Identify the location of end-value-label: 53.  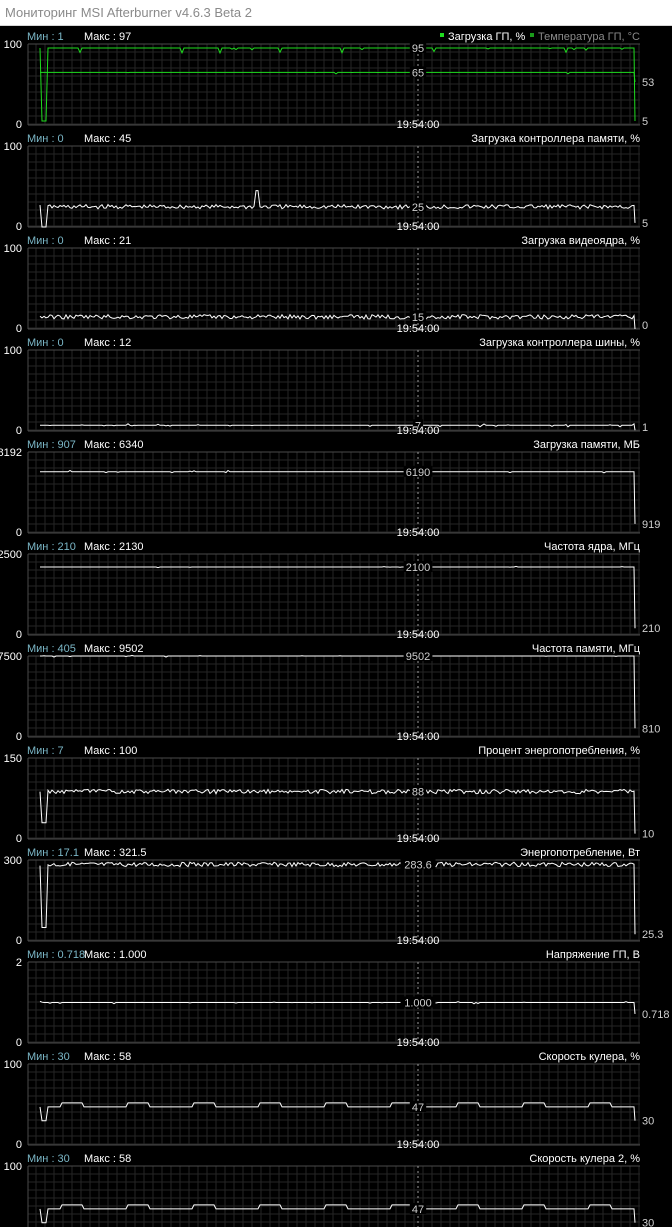
(648, 83).